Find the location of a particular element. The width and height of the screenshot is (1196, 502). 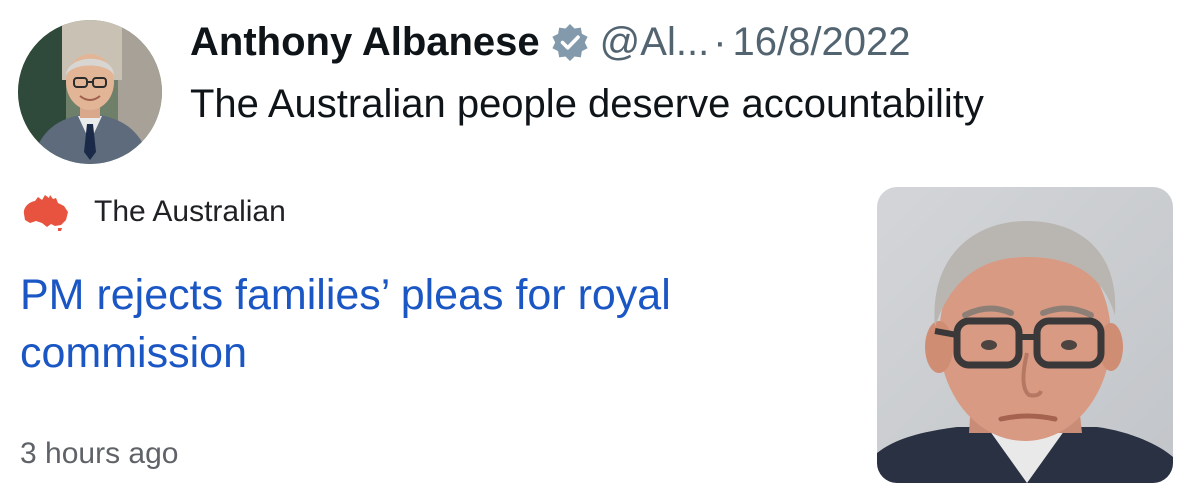

news-thumbnail is located at coordinates (1025, 335).